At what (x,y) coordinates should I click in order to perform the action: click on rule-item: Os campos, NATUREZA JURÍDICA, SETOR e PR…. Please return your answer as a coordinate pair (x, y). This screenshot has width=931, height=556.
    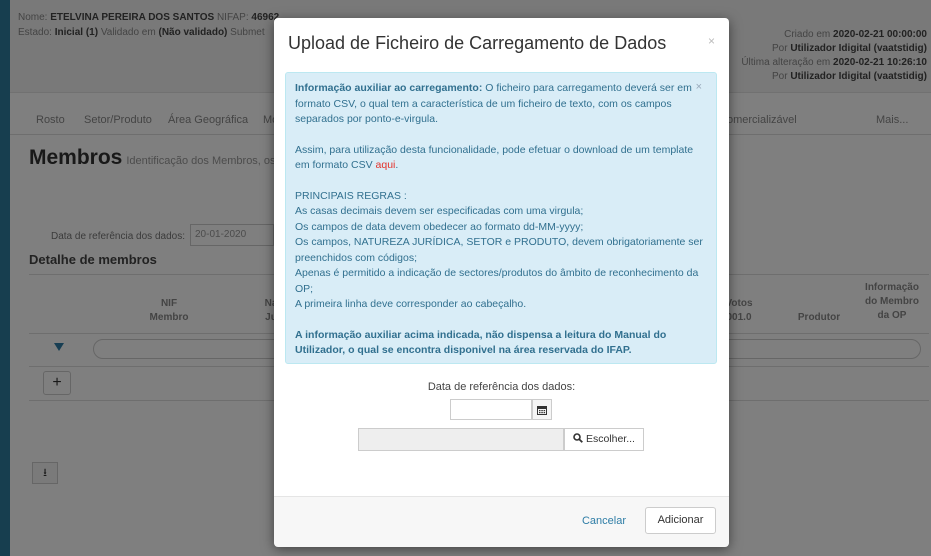
    Looking at the image, I should click on (499, 250).